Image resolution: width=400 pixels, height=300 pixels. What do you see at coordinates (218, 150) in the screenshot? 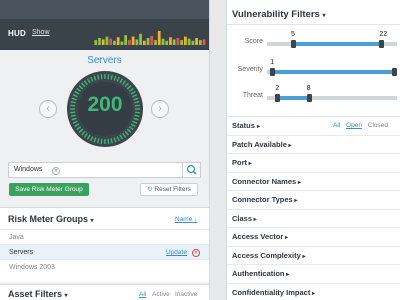
I see `panel-divider` at bounding box center [218, 150].